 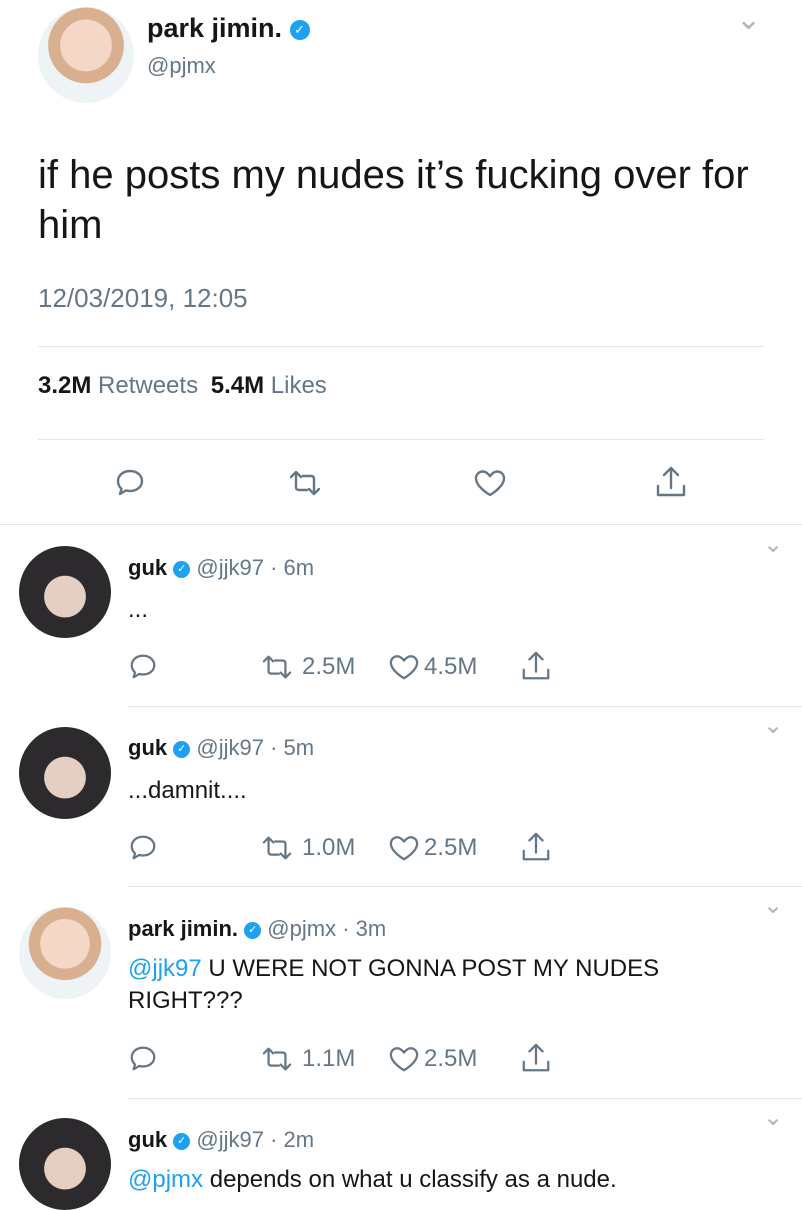 What do you see at coordinates (371, 928) in the screenshot?
I see `tweet-time: 3m` at bounding box center [371, 928].